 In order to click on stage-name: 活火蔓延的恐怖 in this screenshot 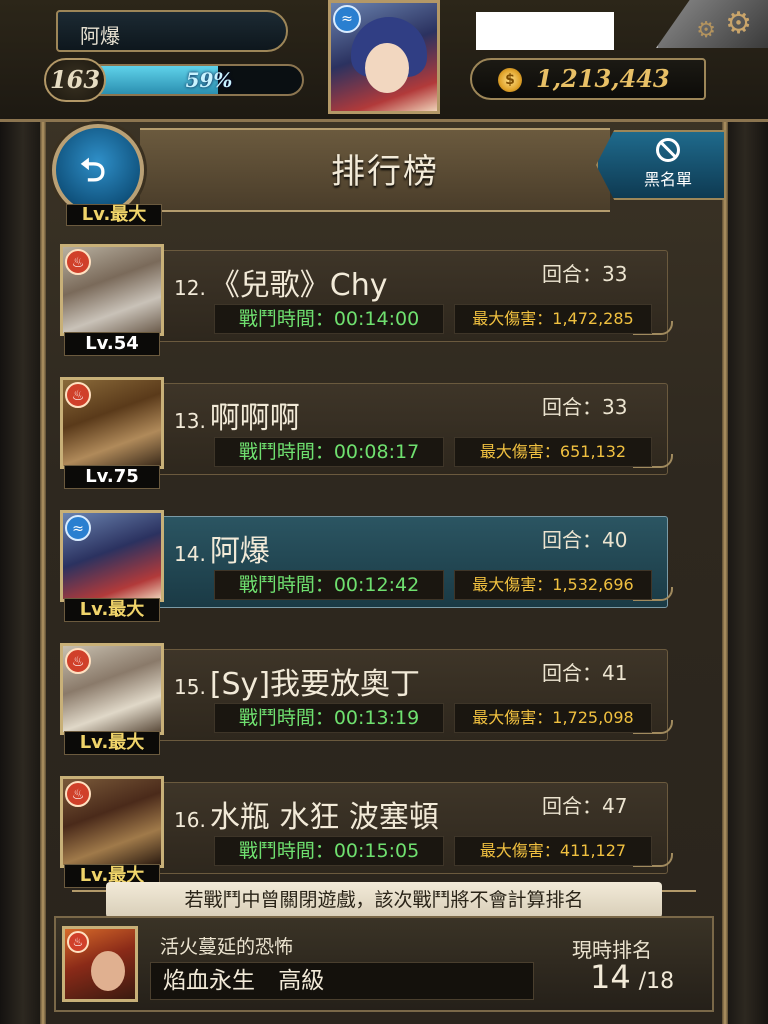, I will do `click(227, 947)`.